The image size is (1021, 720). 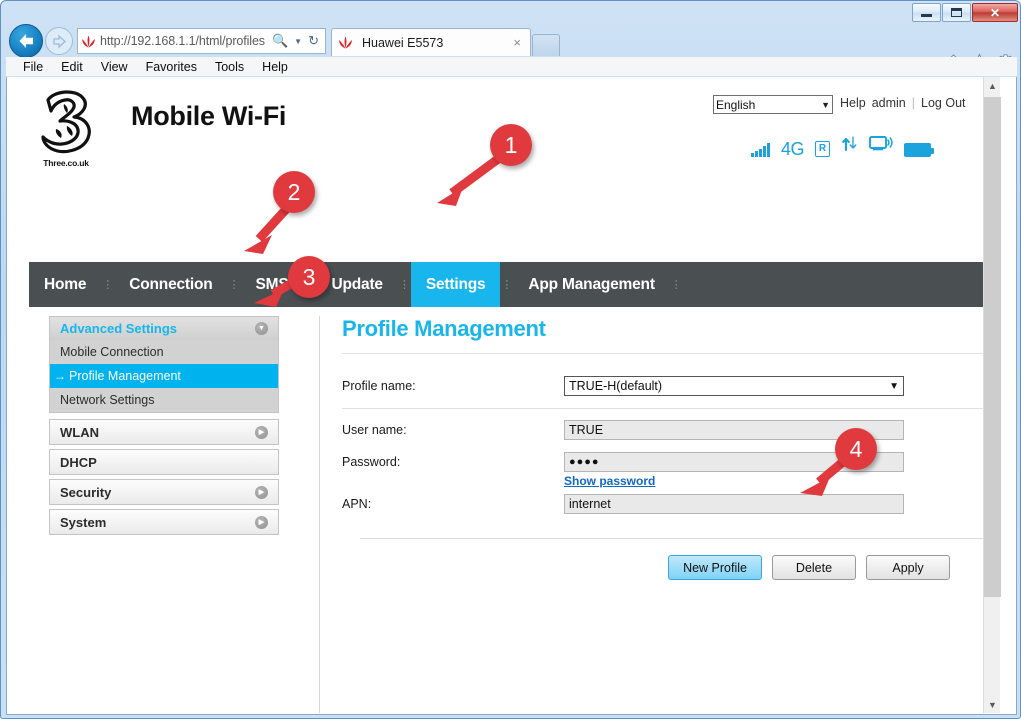 I want to click on annotation-marker-4: 4, so click(x=856, y=449).